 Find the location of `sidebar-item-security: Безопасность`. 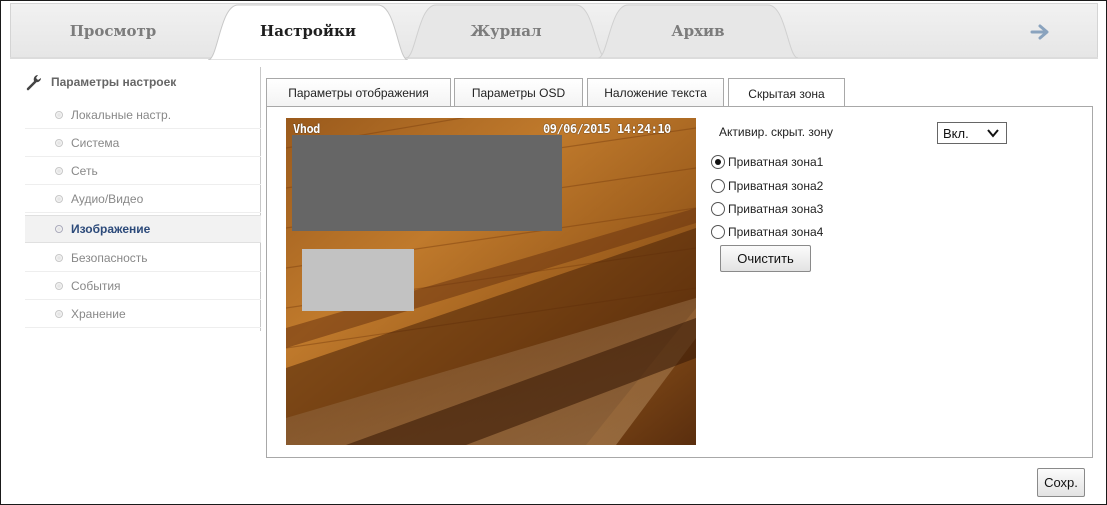

sidebar-item-security: Безопасность is located at coordinates (143, 258).